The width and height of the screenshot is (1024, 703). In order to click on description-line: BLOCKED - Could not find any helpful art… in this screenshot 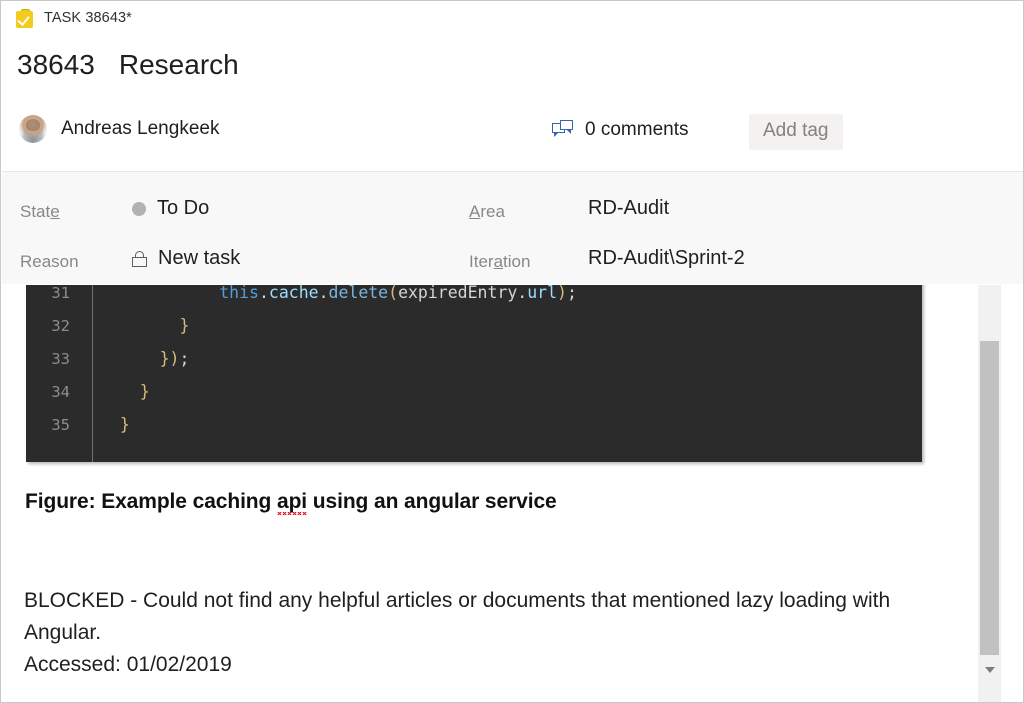, I will do `click(457, 616)`.